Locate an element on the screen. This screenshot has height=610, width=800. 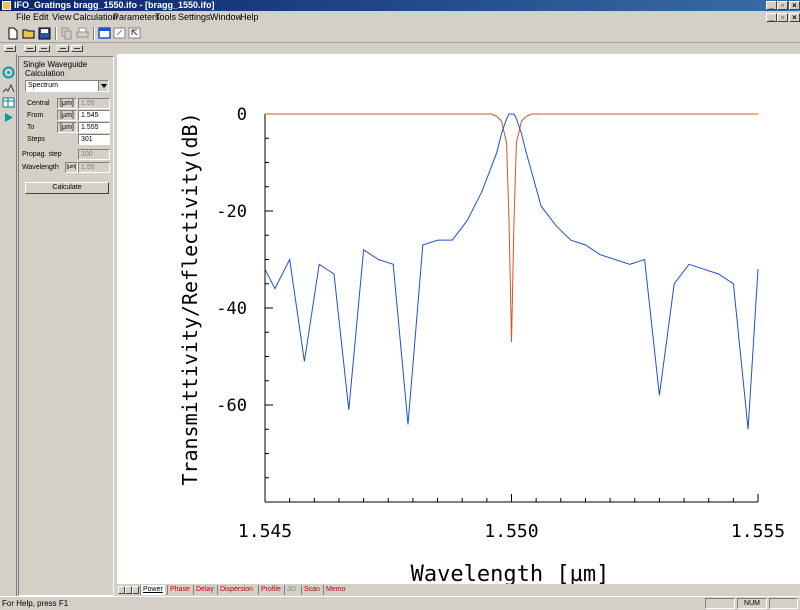
central-unit: [µm] is located at coordinates (67, 103).